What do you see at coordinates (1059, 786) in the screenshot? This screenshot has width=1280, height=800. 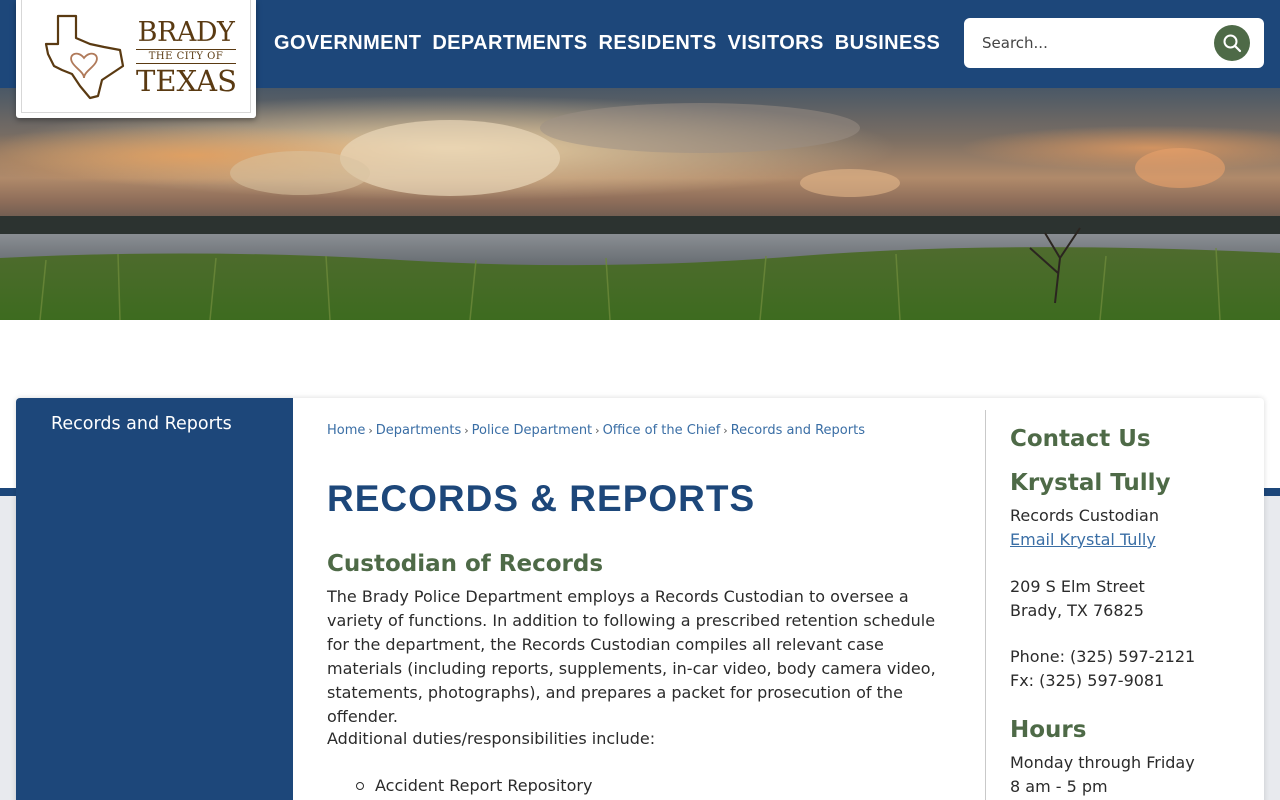 I see `hours-time: 8 am - 5 pm` at bounding box center [1059, 786].